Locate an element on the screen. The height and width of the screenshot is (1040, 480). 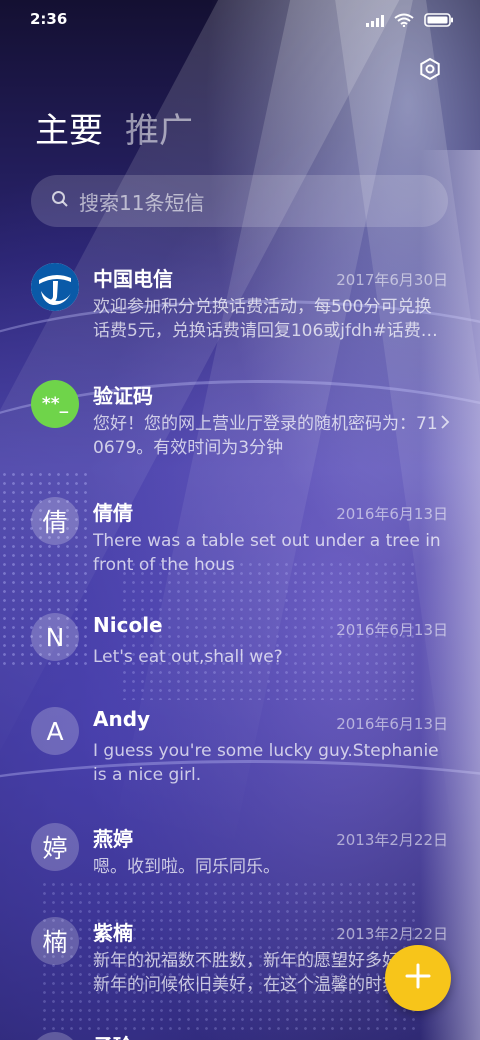
message-preview: 新年的祝福数不胜数，新年的愿望好多好多，新年的问候依旧美好，在这个温馨的时刻 is located at coordinates (263, 973).